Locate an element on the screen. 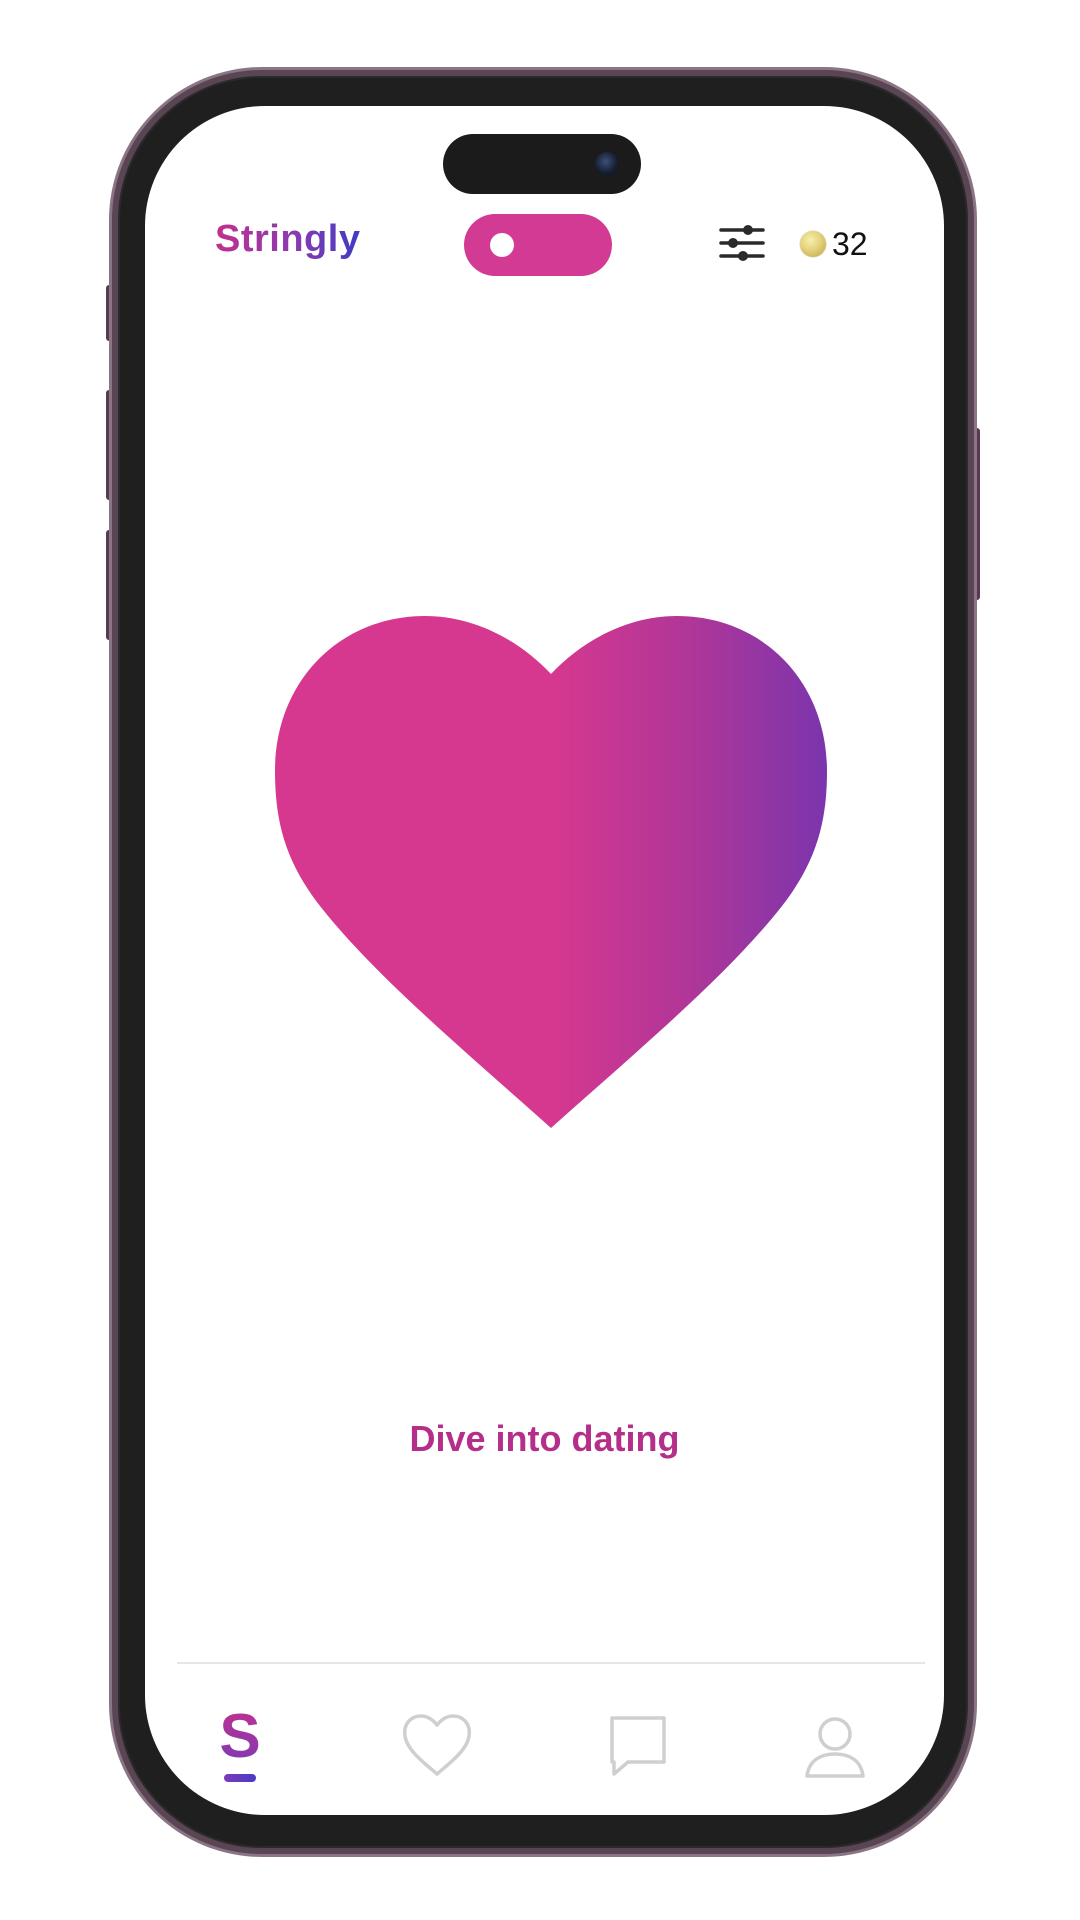 The height and width of the screenshot is (1920, 1080). mode-toggle is located at coordinates (538, 245).